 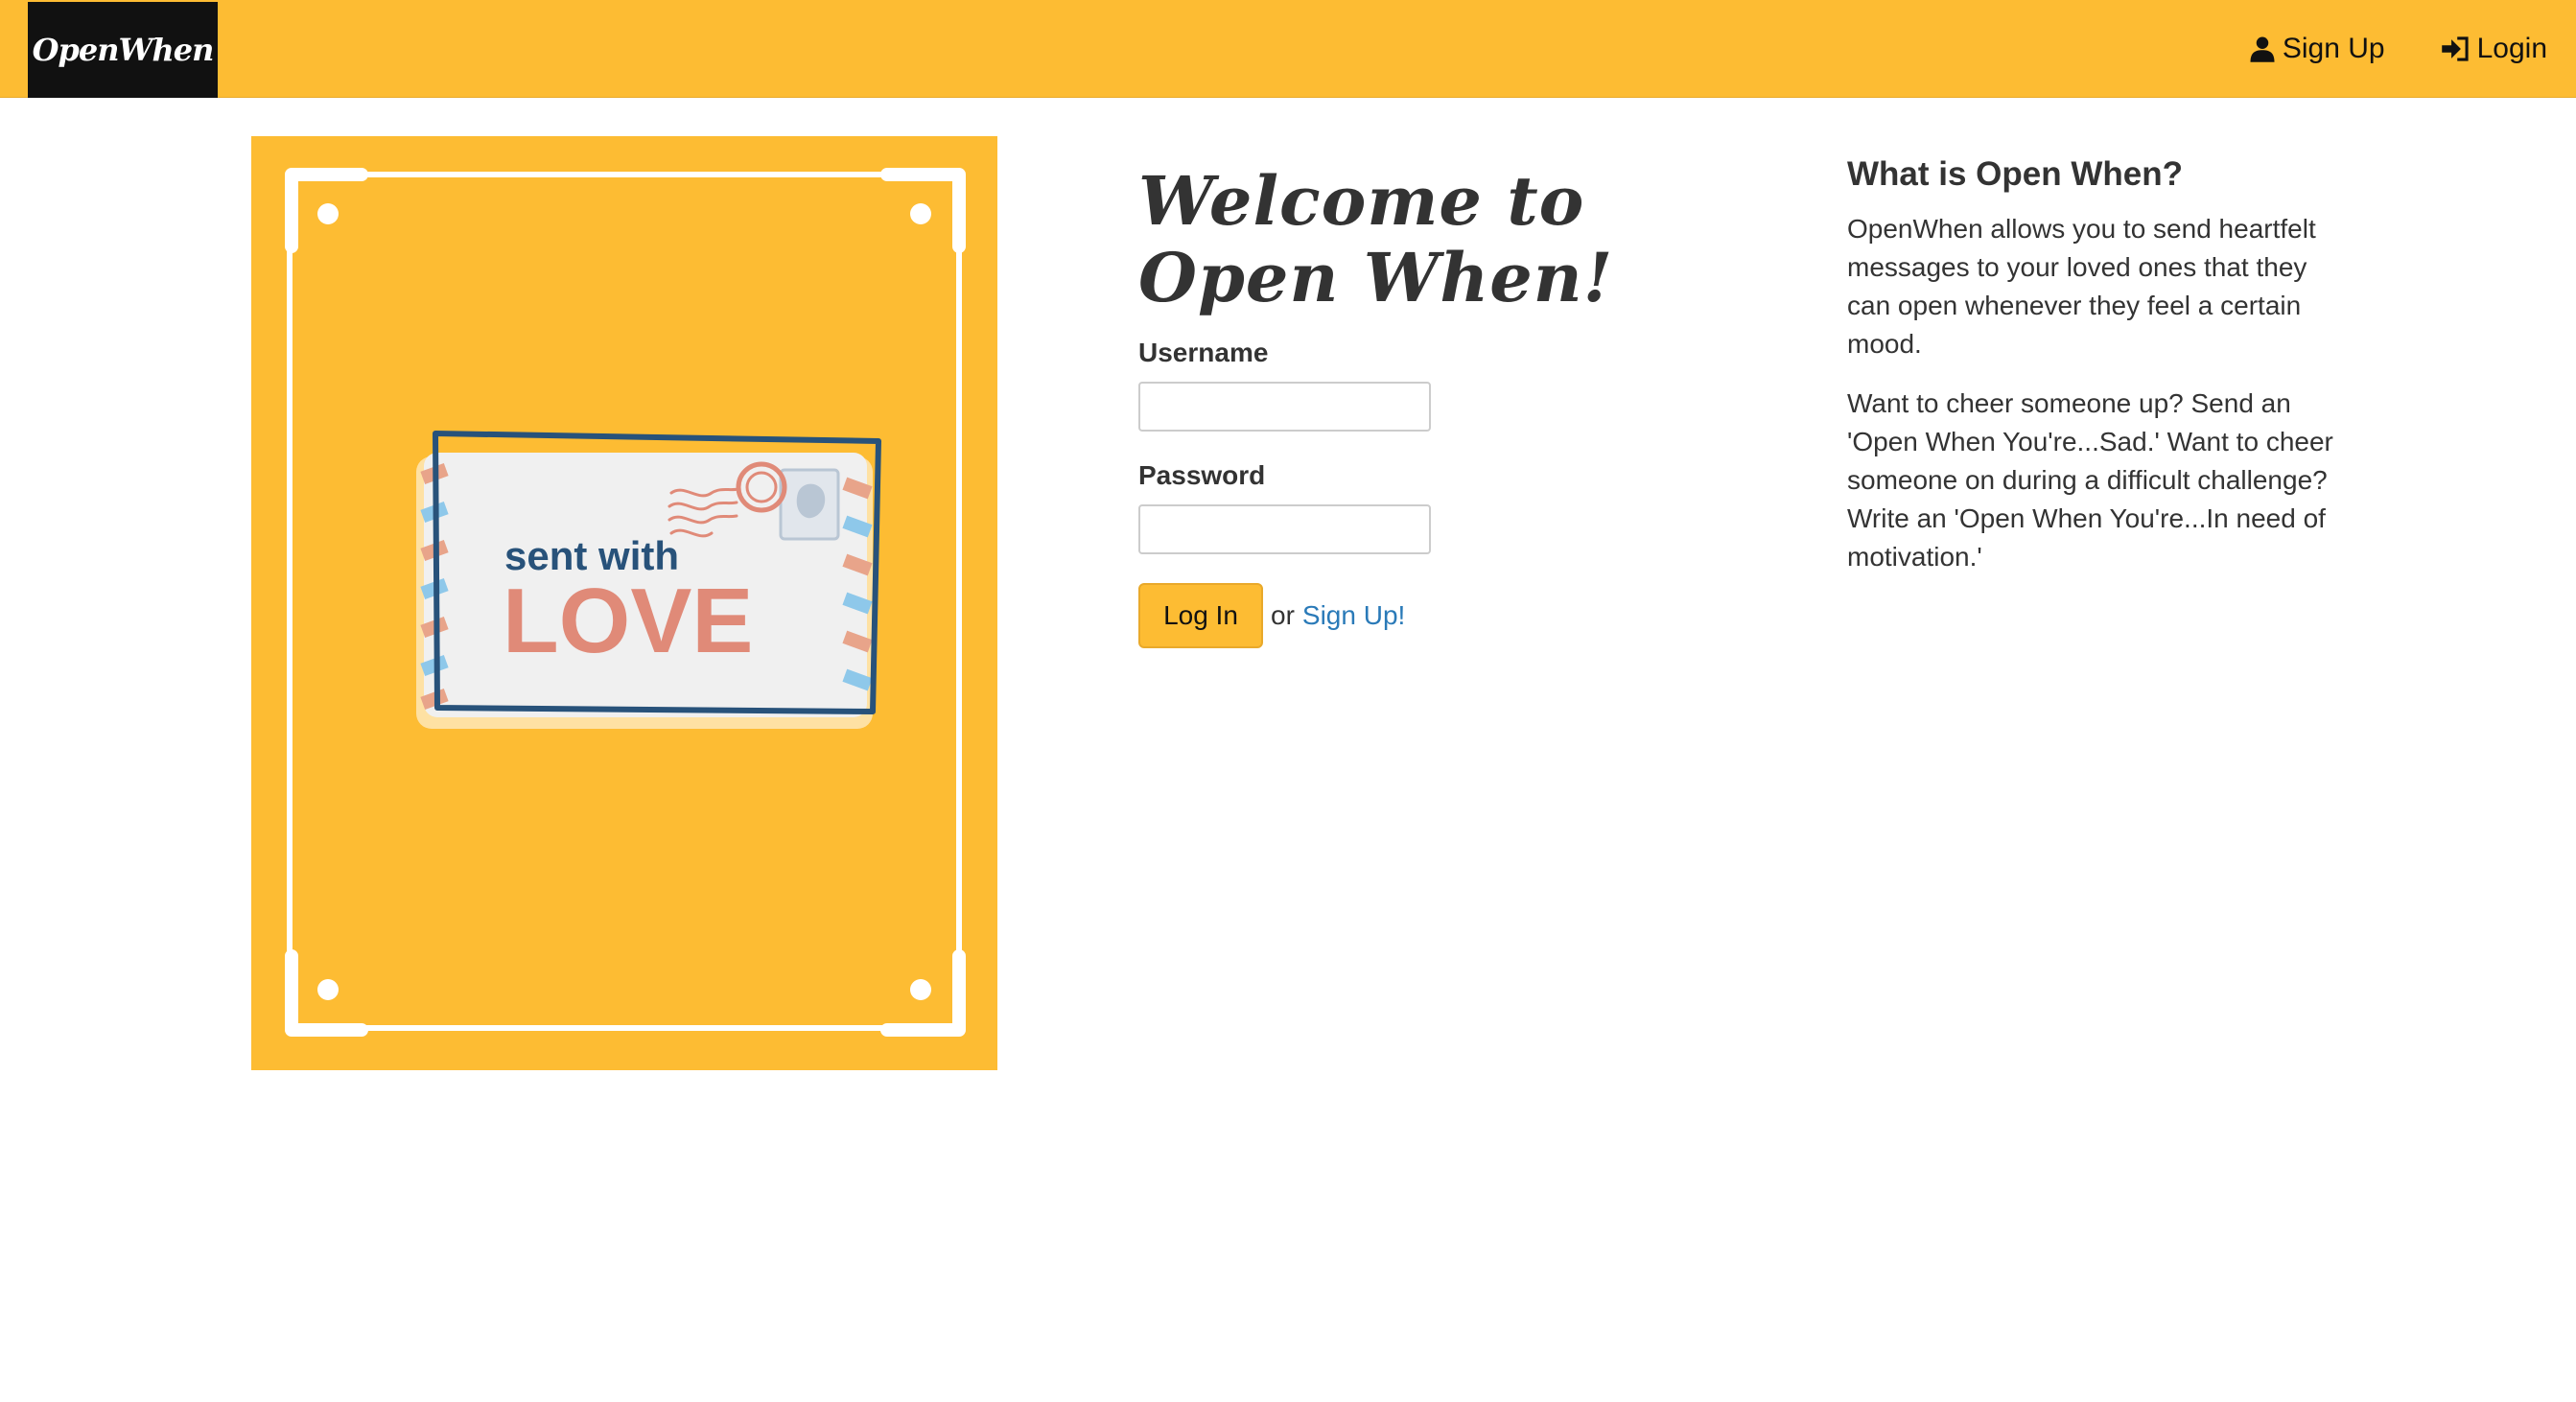 What do you see at coordinates (2511, 48) in the screenshot?
I see `nav-login-label: Login` at bounding box center [2511, 48].